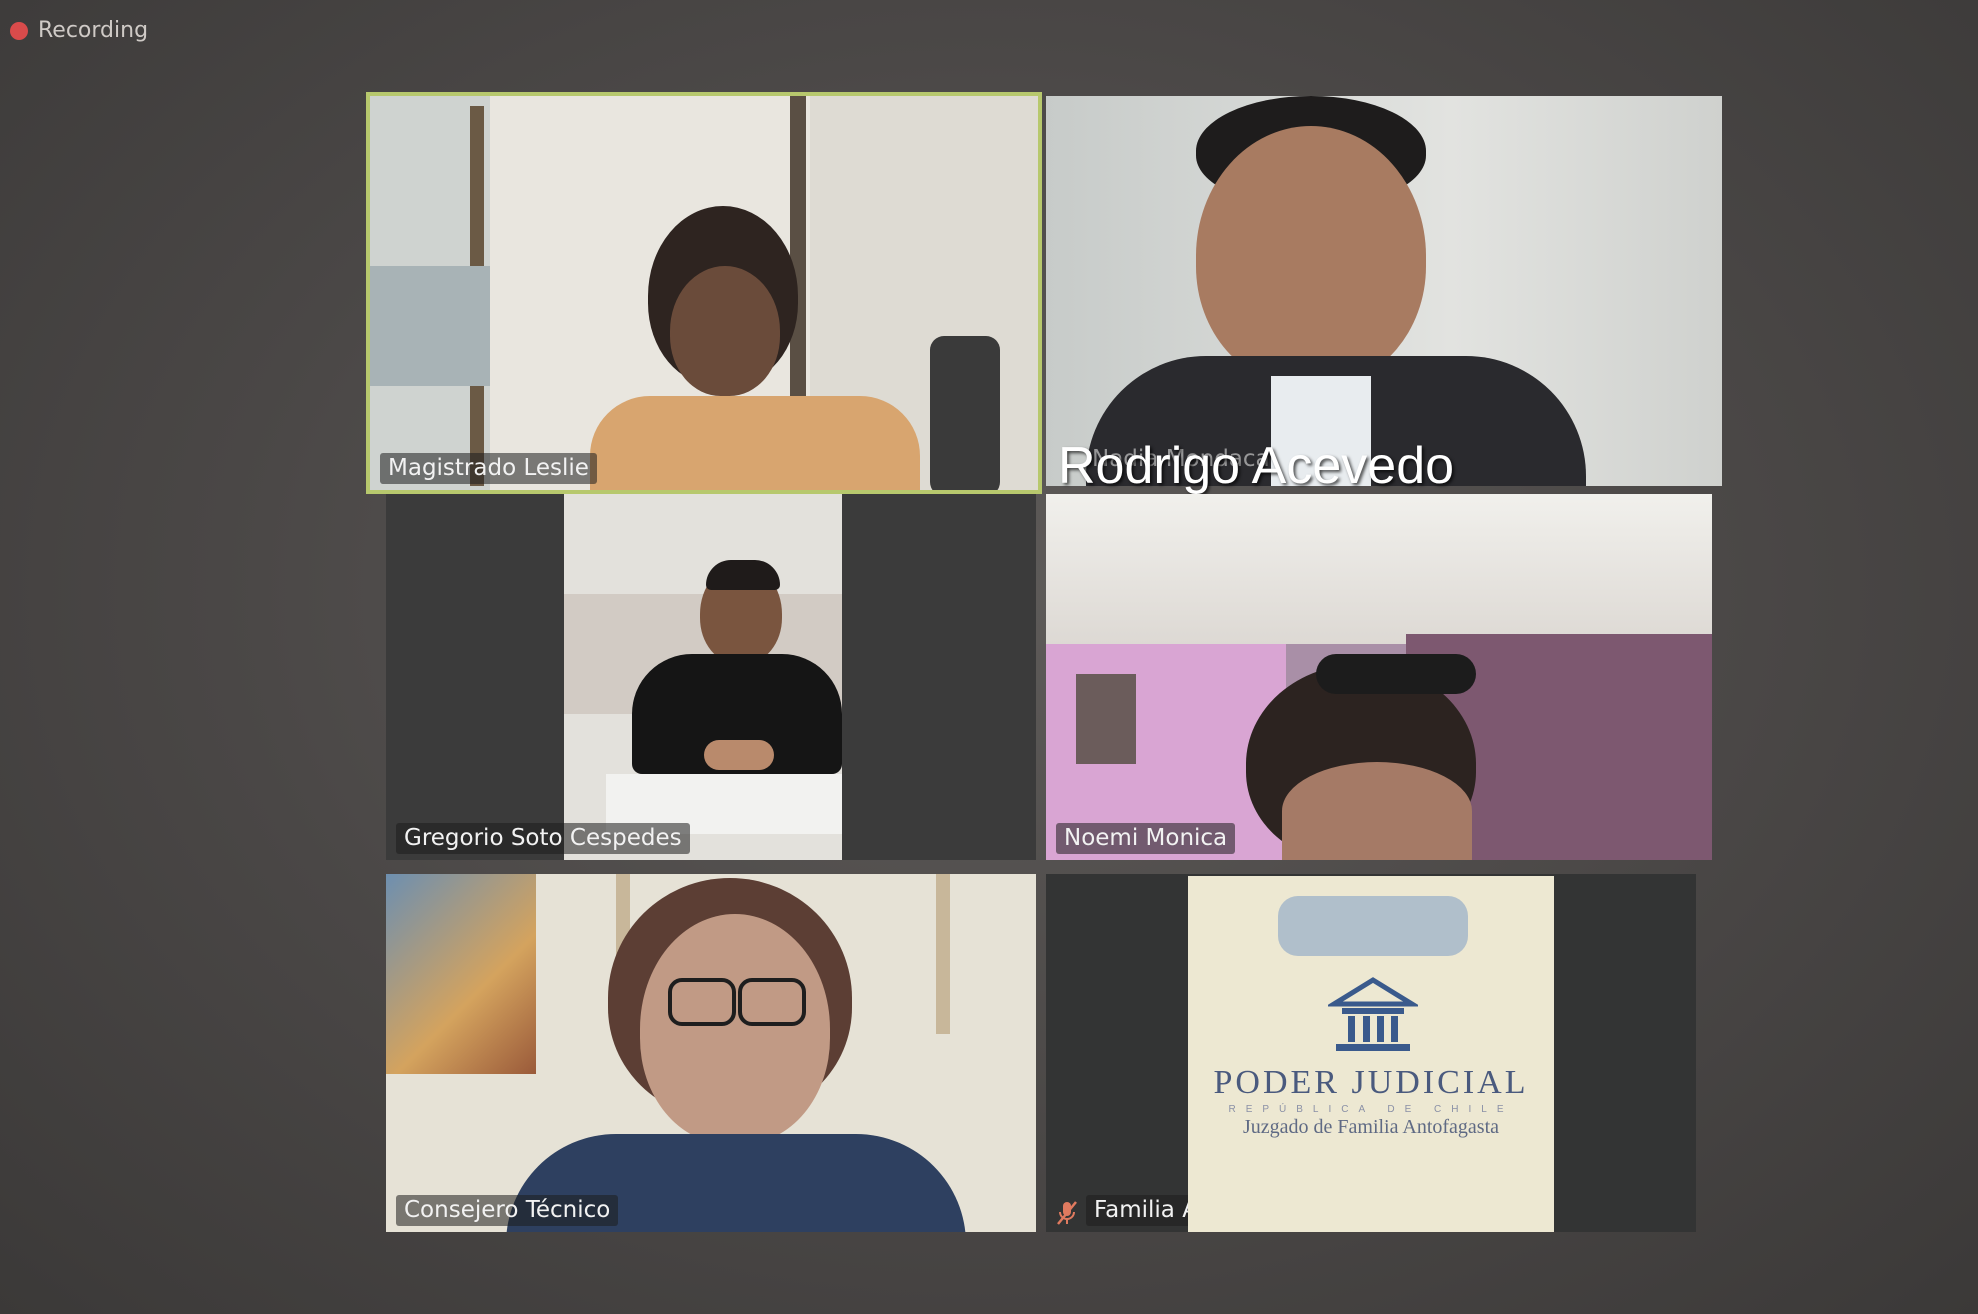 The height and width of the screenshot is (1314, 1978). Describe the element at coordinates (93, 30) in the screenshot. I see `recording-label: Recording` at that location.